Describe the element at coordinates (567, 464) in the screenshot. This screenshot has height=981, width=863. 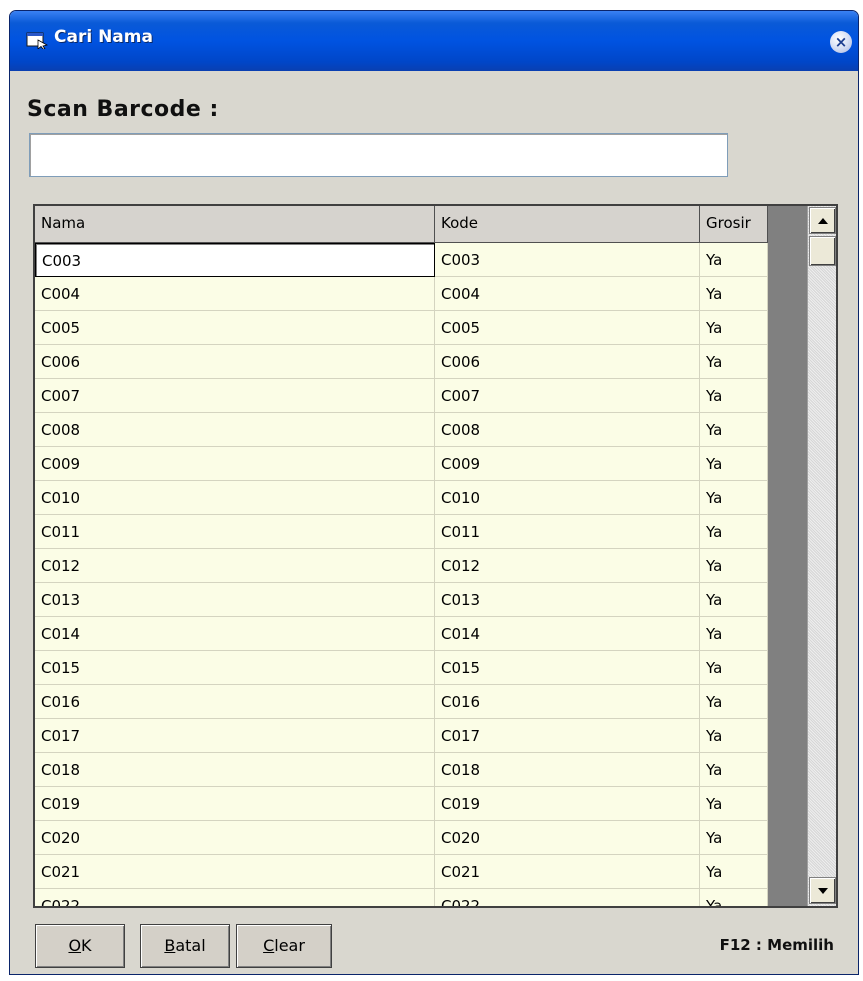
I see `cell-kode: C009` at that location.